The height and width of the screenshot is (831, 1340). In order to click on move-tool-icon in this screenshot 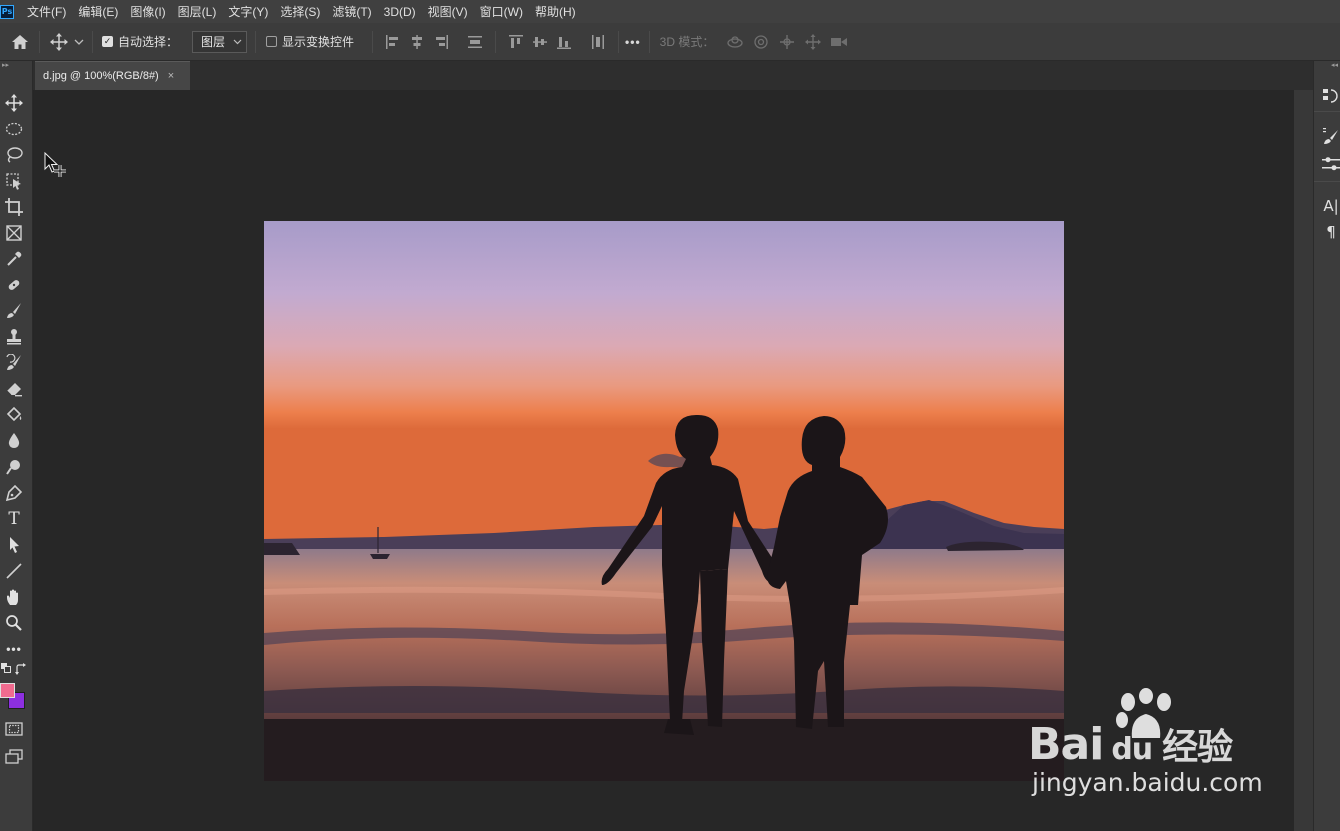, I will do `click(14, 103)`.